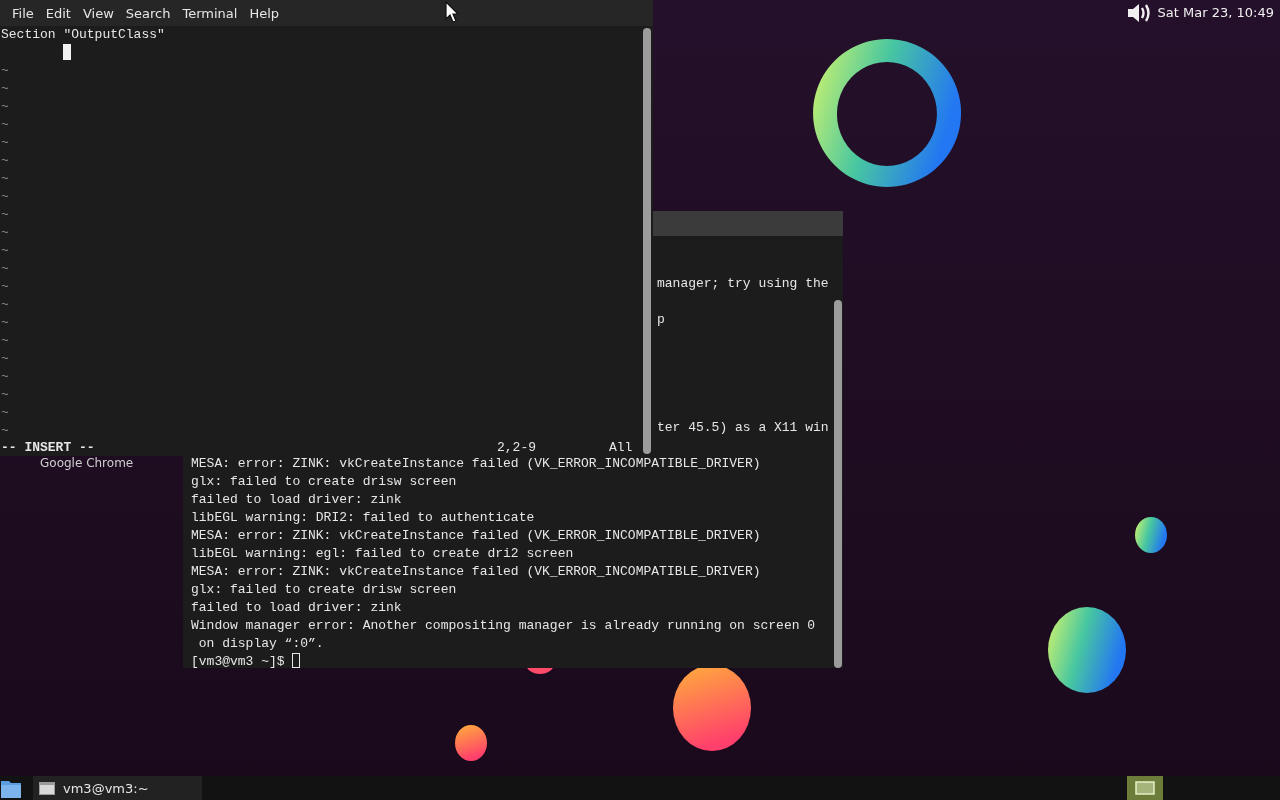  Describe the element at coordinates (23, 13) in the screenshot. I see `menu-item: File` at that location.